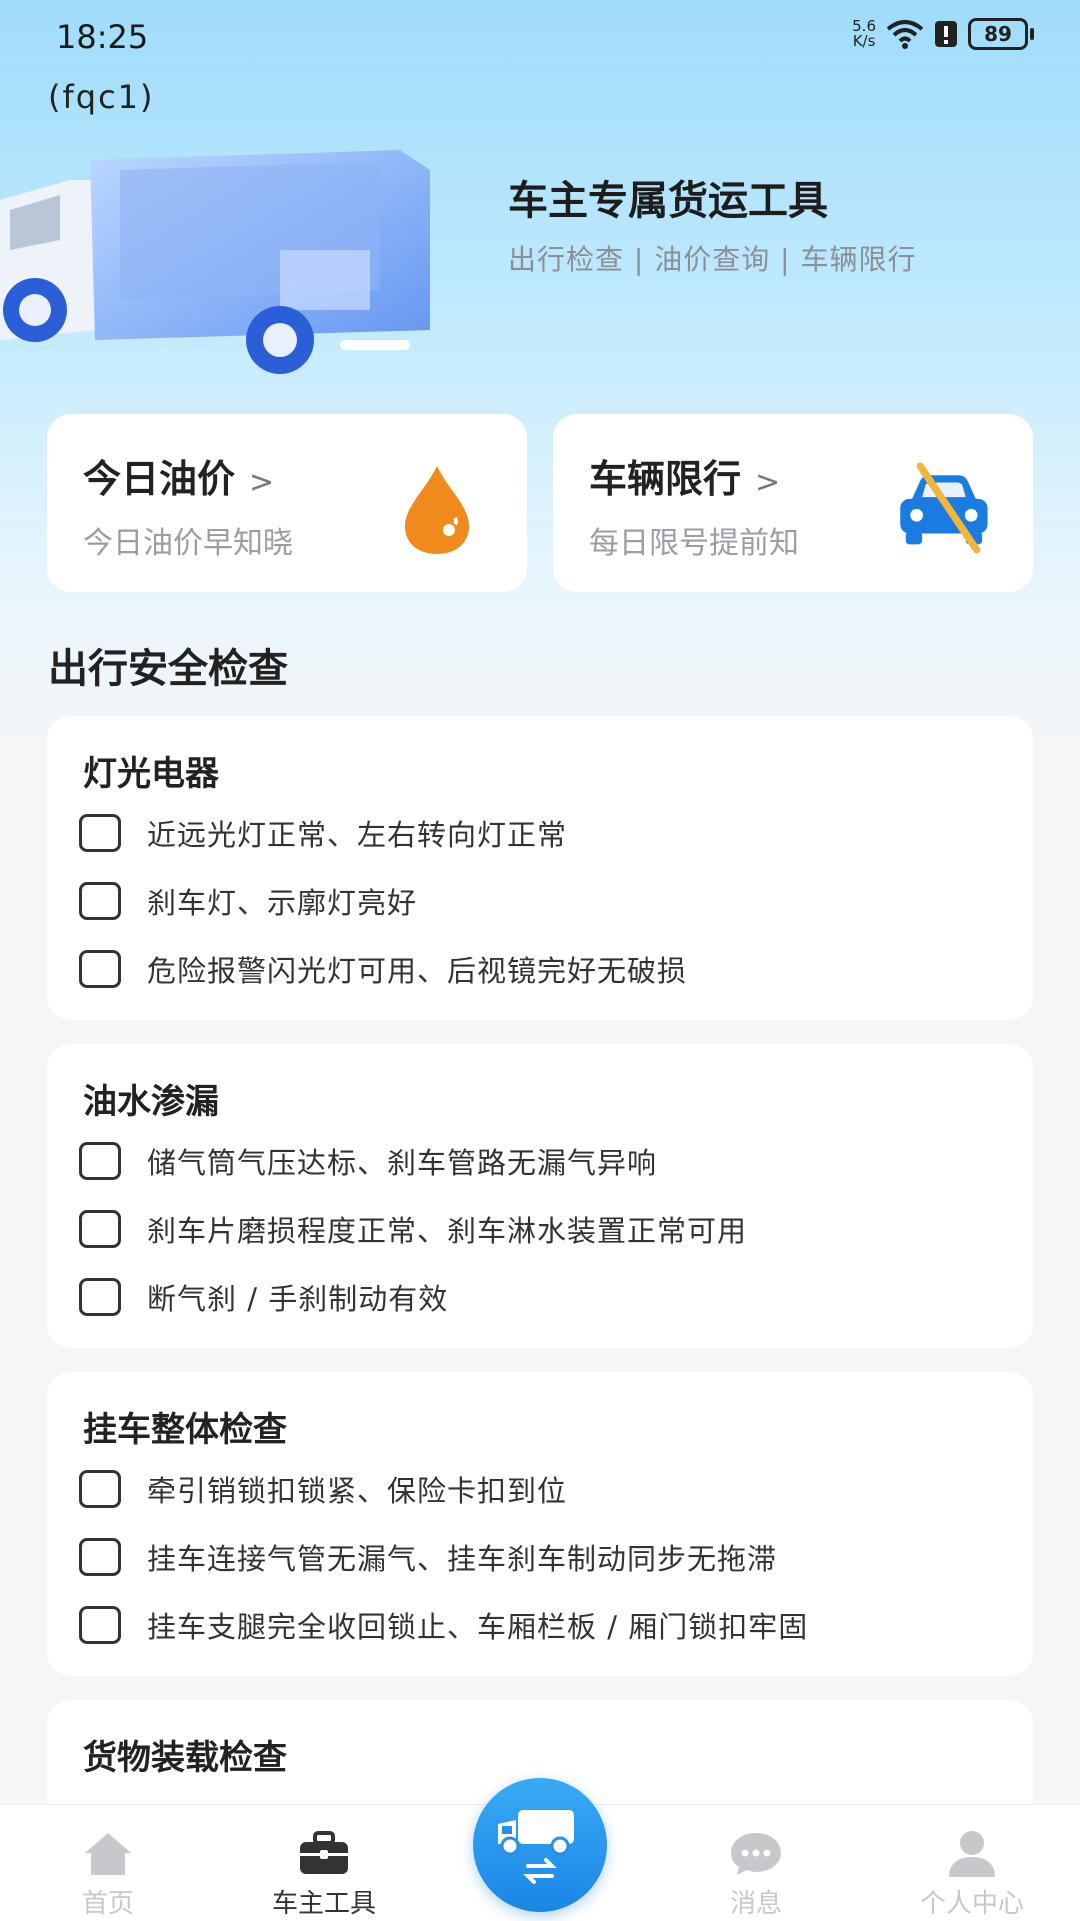  What do you see at coordinates (102, 37) in the screenshot?
I see `status-time: 18:25` at bounding box center [102, 37].